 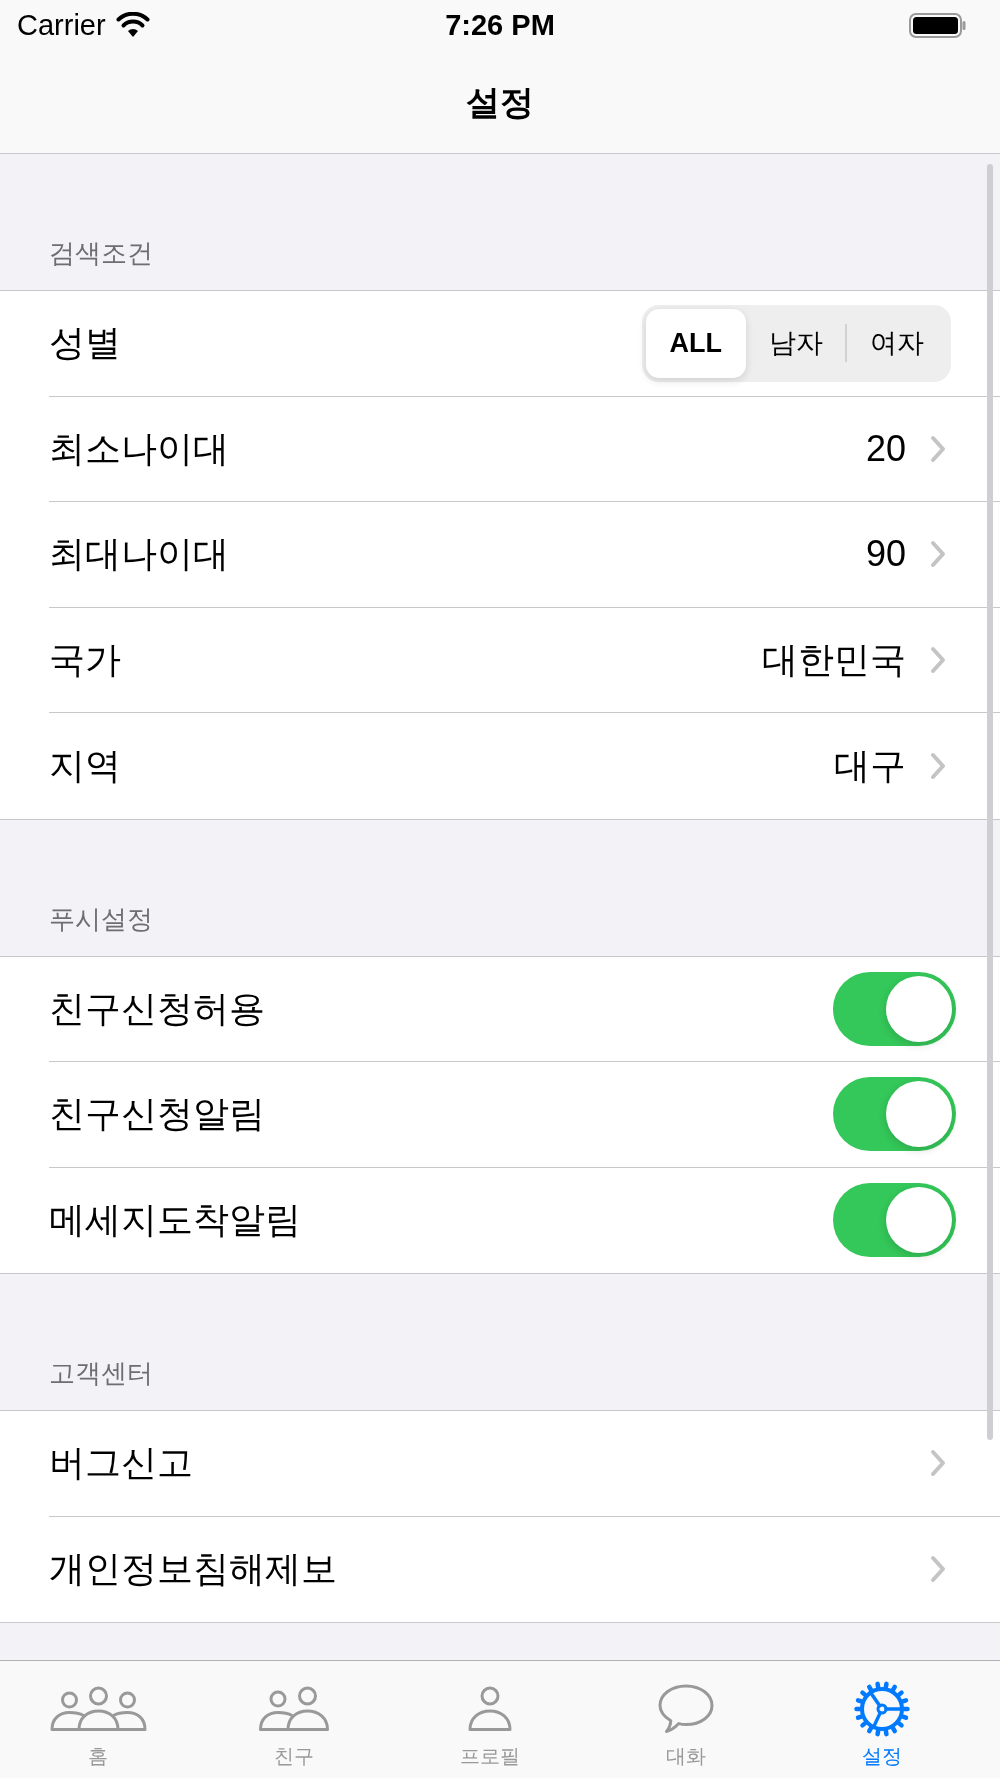 I want to click on settings-row: 개인정보침해제보, so click(x=500, y=1569).